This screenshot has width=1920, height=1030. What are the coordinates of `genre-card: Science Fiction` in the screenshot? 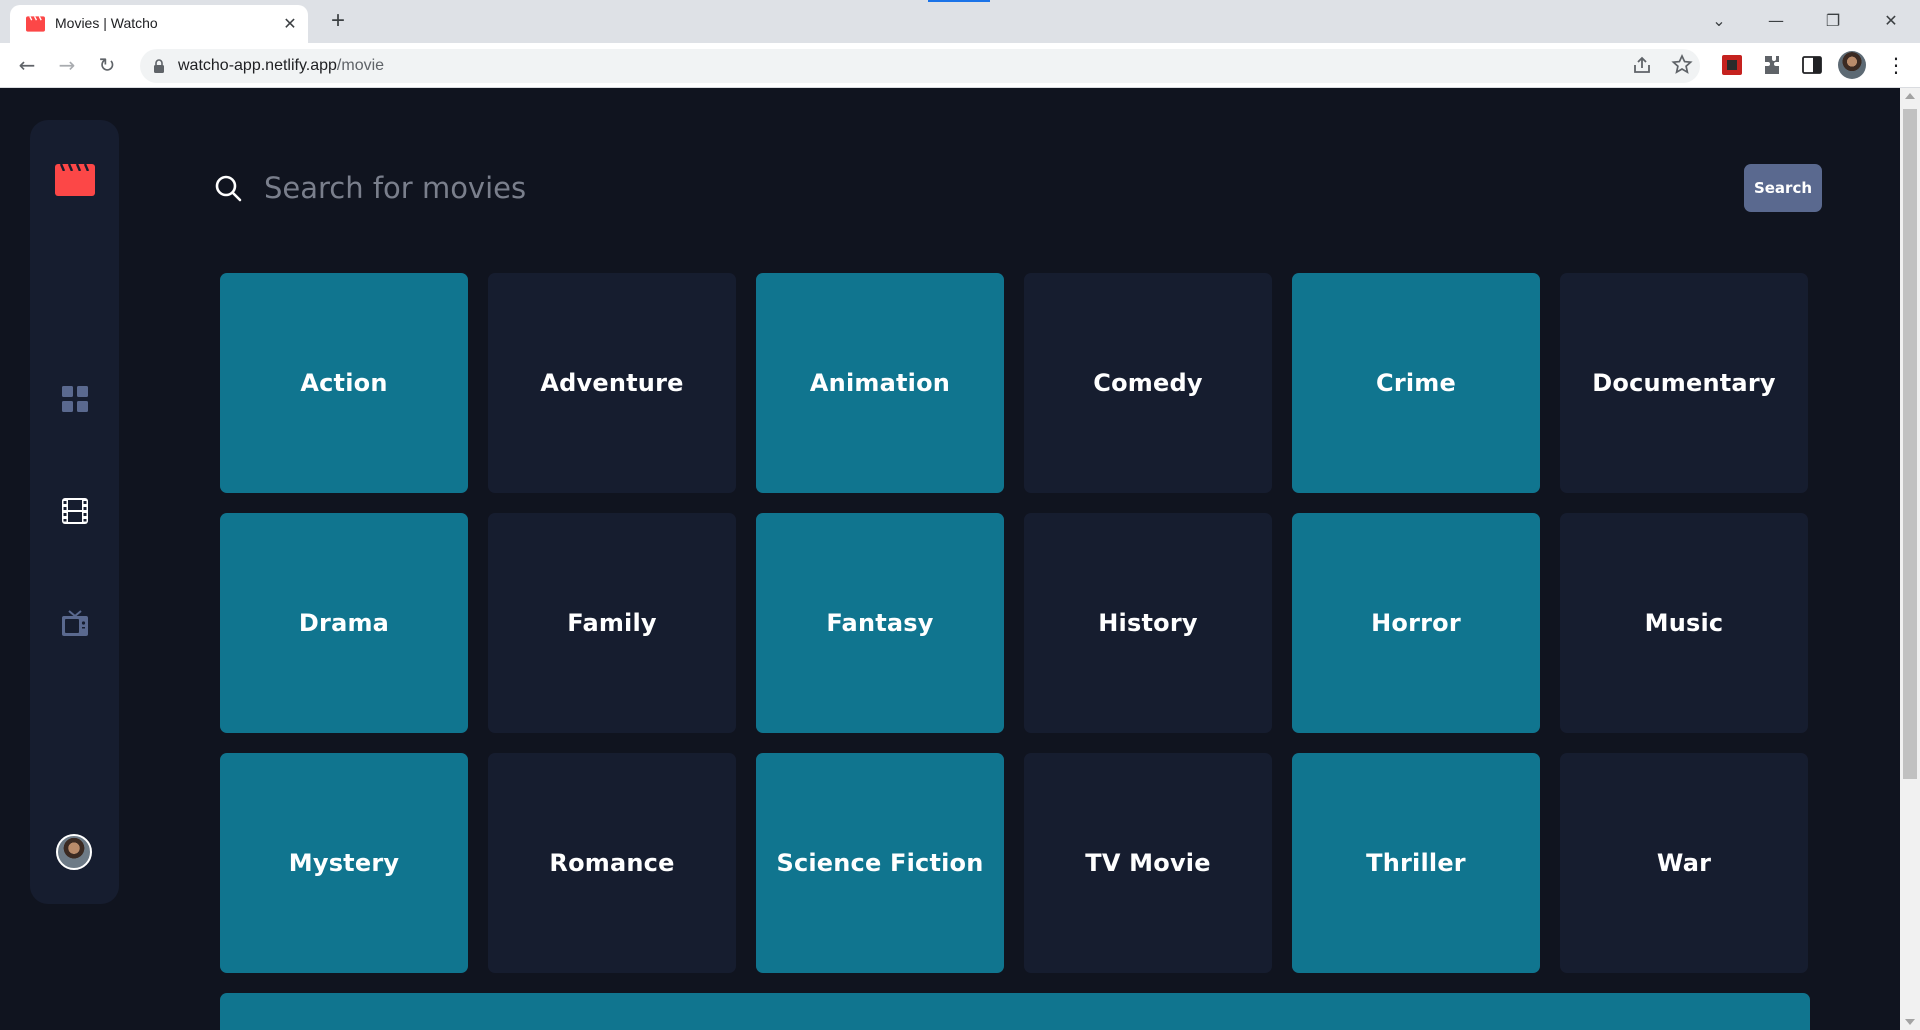 It's located at (880, 863).